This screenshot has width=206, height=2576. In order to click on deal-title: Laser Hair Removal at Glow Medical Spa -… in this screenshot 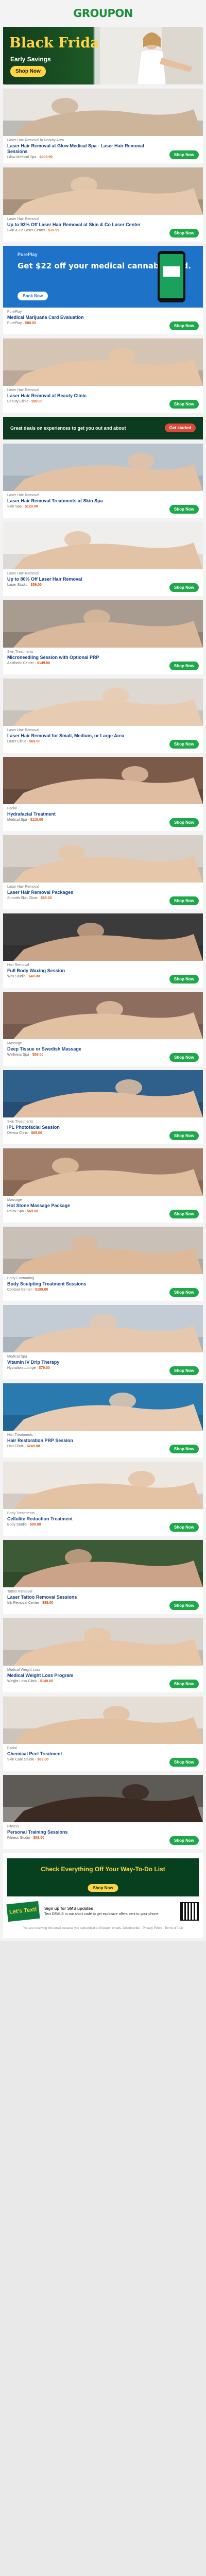, I will do `click(84, 149)`.